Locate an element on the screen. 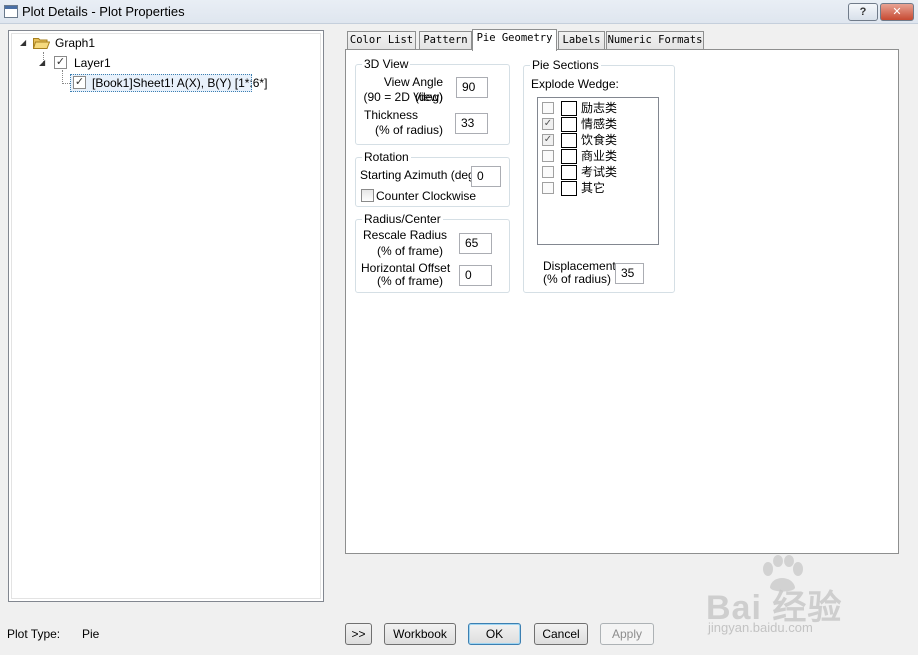 This screenshot has height=655, width=918. group-title-rotation: Rotation is located at coordinates (386, 157).